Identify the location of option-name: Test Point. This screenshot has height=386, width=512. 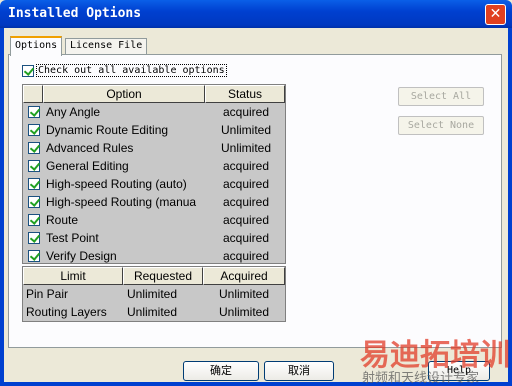
(72, 238).